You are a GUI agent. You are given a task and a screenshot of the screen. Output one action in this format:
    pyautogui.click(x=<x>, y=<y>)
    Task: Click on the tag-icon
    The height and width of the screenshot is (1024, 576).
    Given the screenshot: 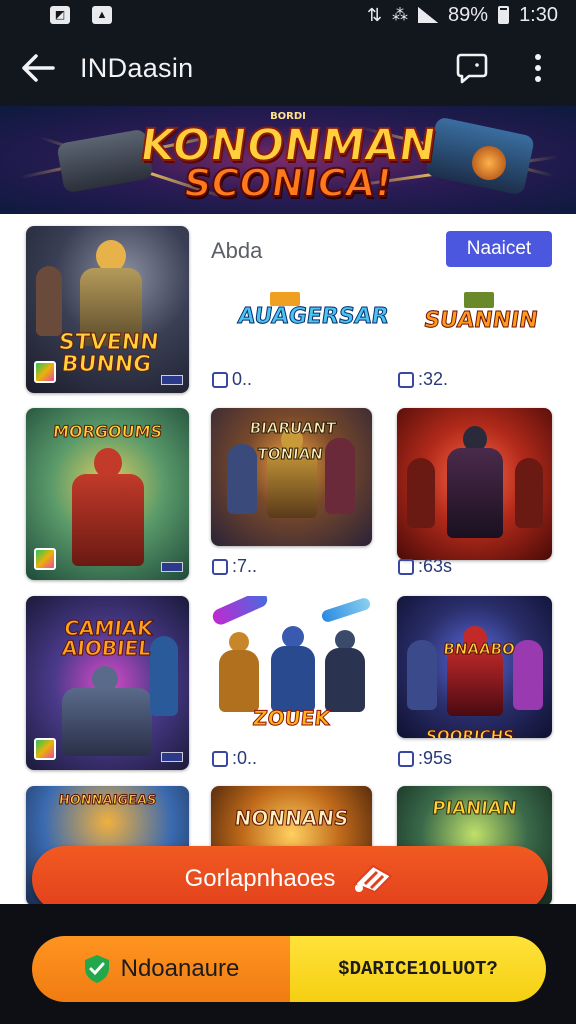 What is the action you would take?
    pyautogui.click(x=373, y=879)
    